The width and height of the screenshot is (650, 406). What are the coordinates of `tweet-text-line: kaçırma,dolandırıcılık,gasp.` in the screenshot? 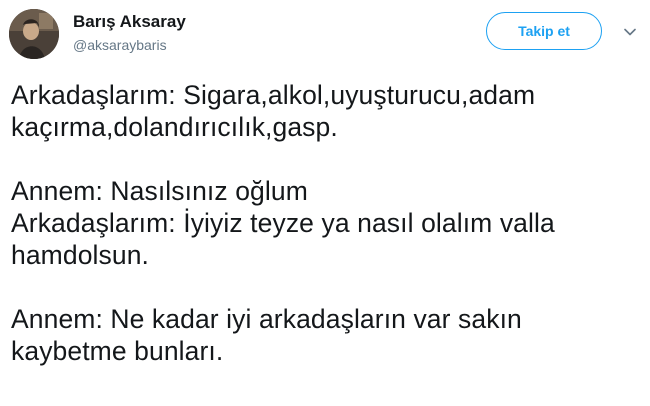 It's located at (174, 127).